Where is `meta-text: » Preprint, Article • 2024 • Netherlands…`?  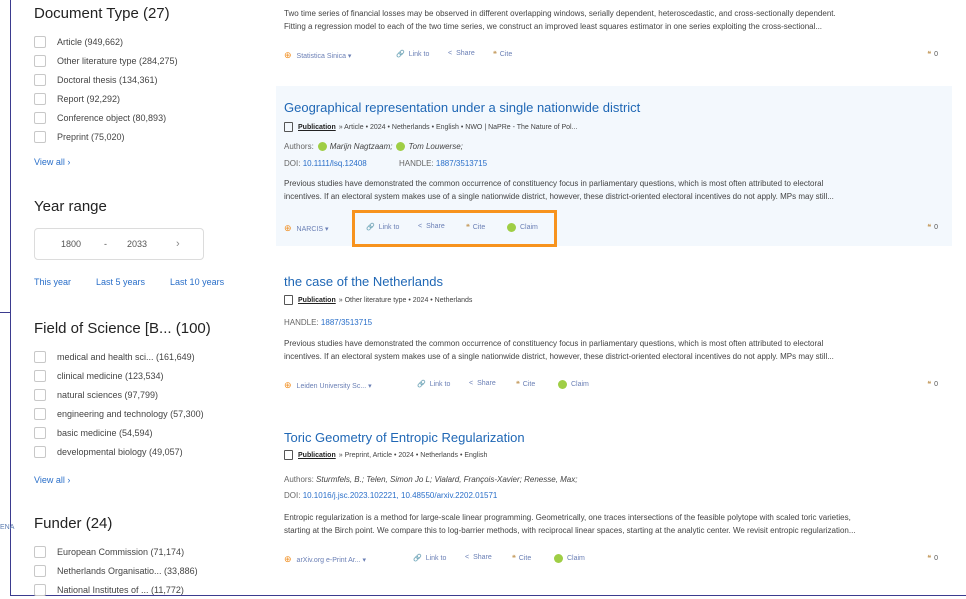
meta-text: » Preprint, Article • 2024 • Netherlands… is located at coordinates (413, 455).